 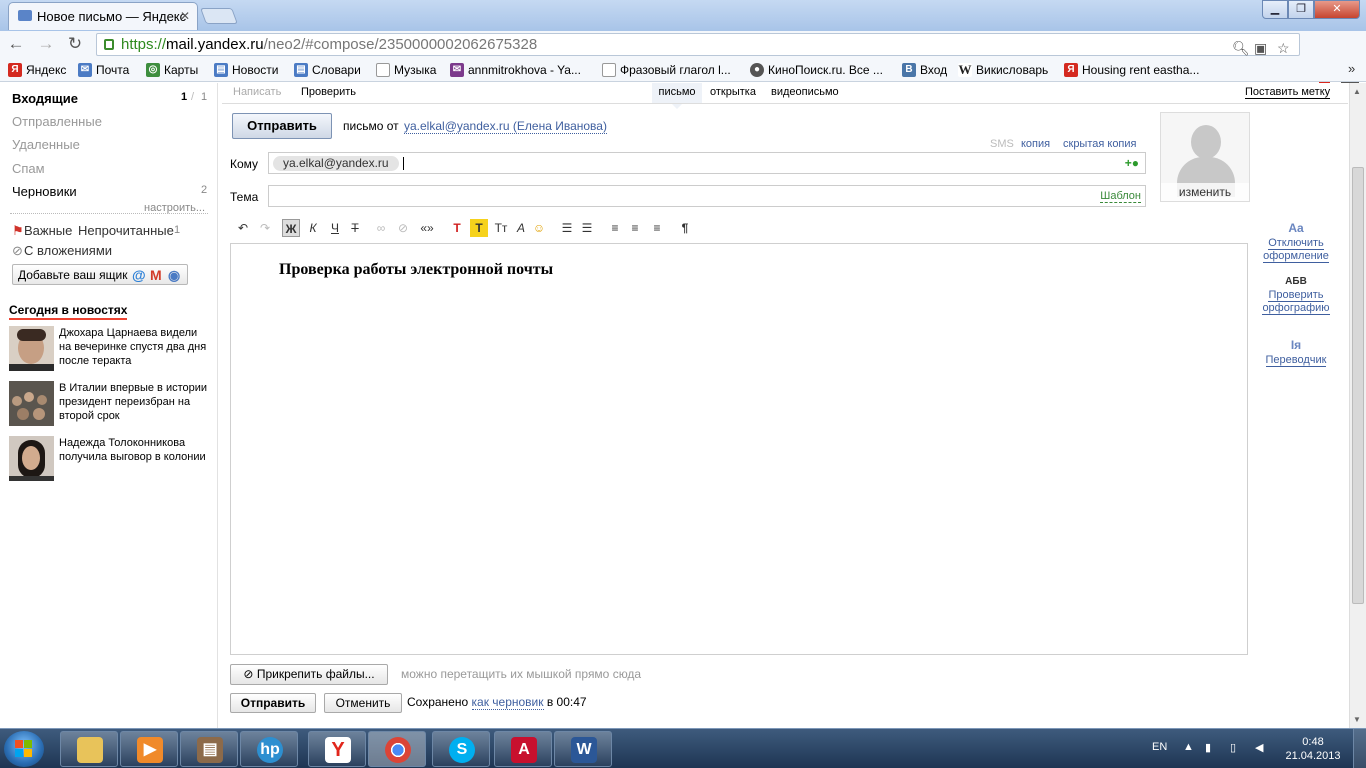 I want to click on taskbar-explorer, so click(x=89, y=749).